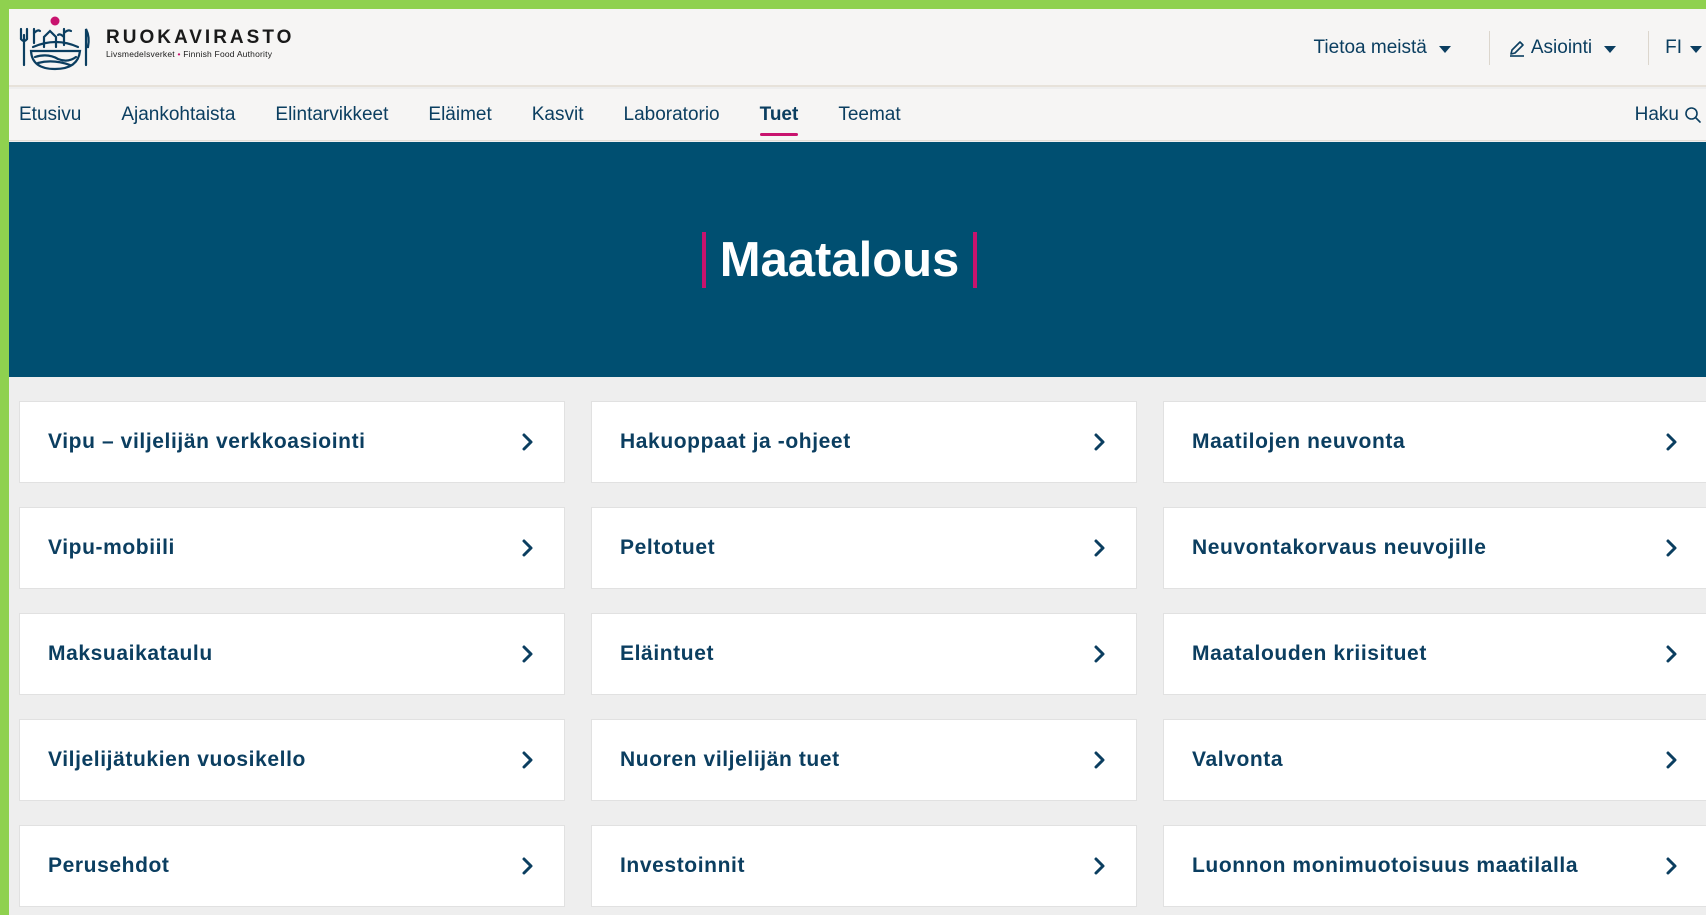 This screenshot has height=915, width=1706. Describe the element at coordinates (975, 259) in the screenshot. I see `hero-accent-bar-right` at that location.